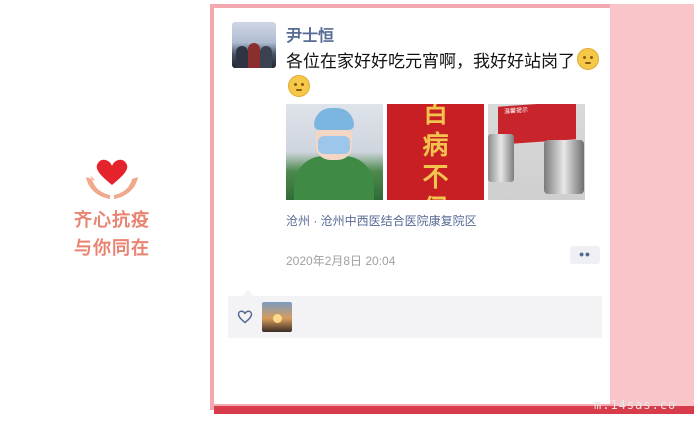  What do you see at coordinates (277, 317) in the screenshot?
I see `liker-avatar` at bounding box center [277, 317].